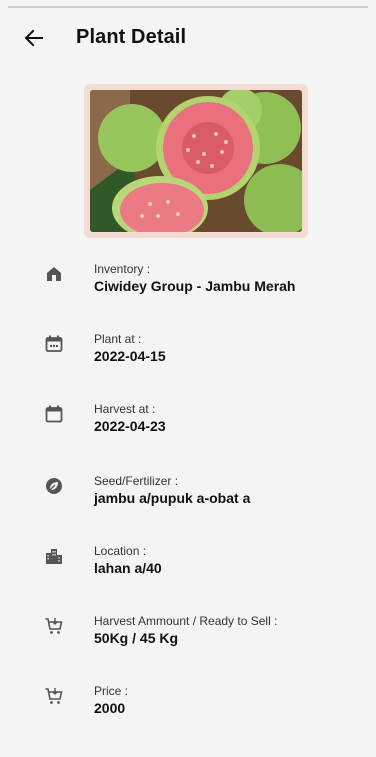 This screenshot has width=376, height=757. What do you see at coordinates (130, 356) in the screenshot?
I see `detail-value: 2022-04-15` at bounding box center [130, 356].